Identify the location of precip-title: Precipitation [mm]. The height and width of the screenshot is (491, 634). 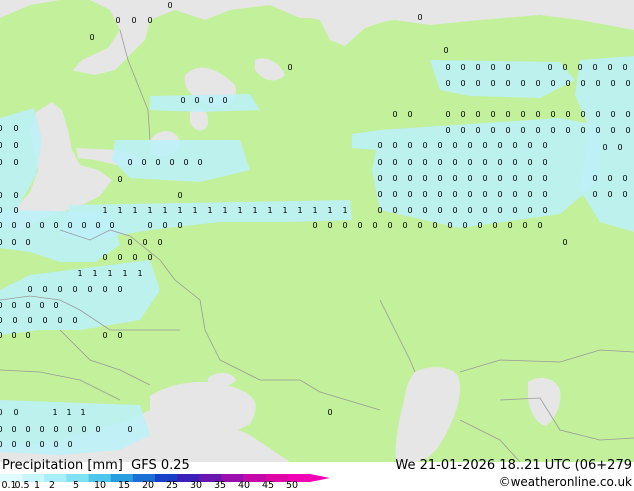
(62, 465).